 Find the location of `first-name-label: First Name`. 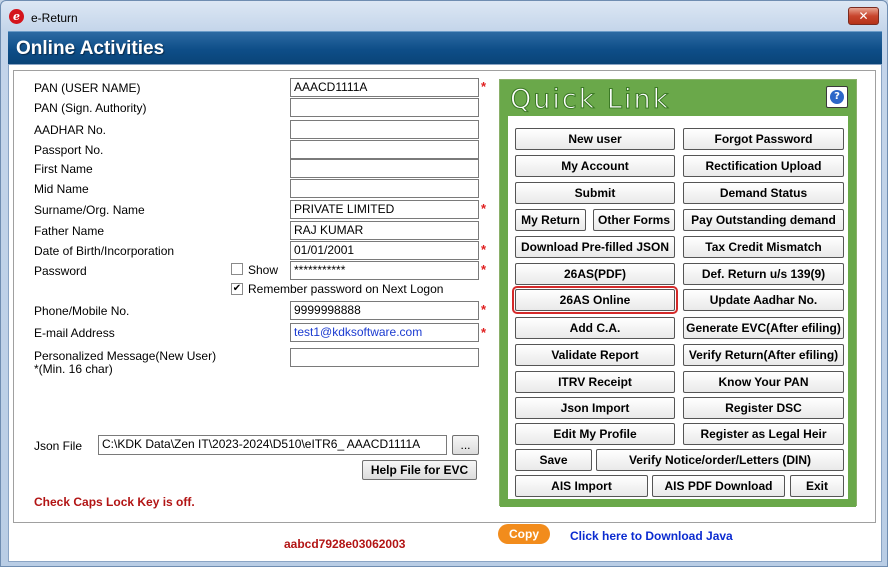

first-name-label: First Name is located at coordinates (63, 169).